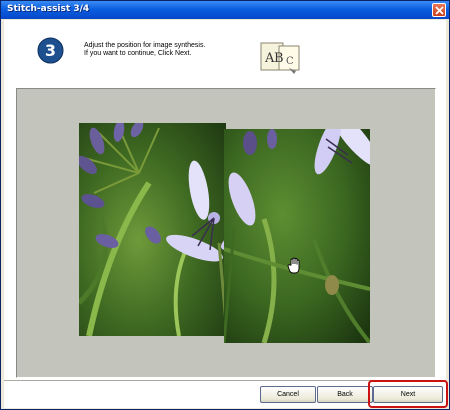  I want to click on step-number: 3, so click(50, 50).